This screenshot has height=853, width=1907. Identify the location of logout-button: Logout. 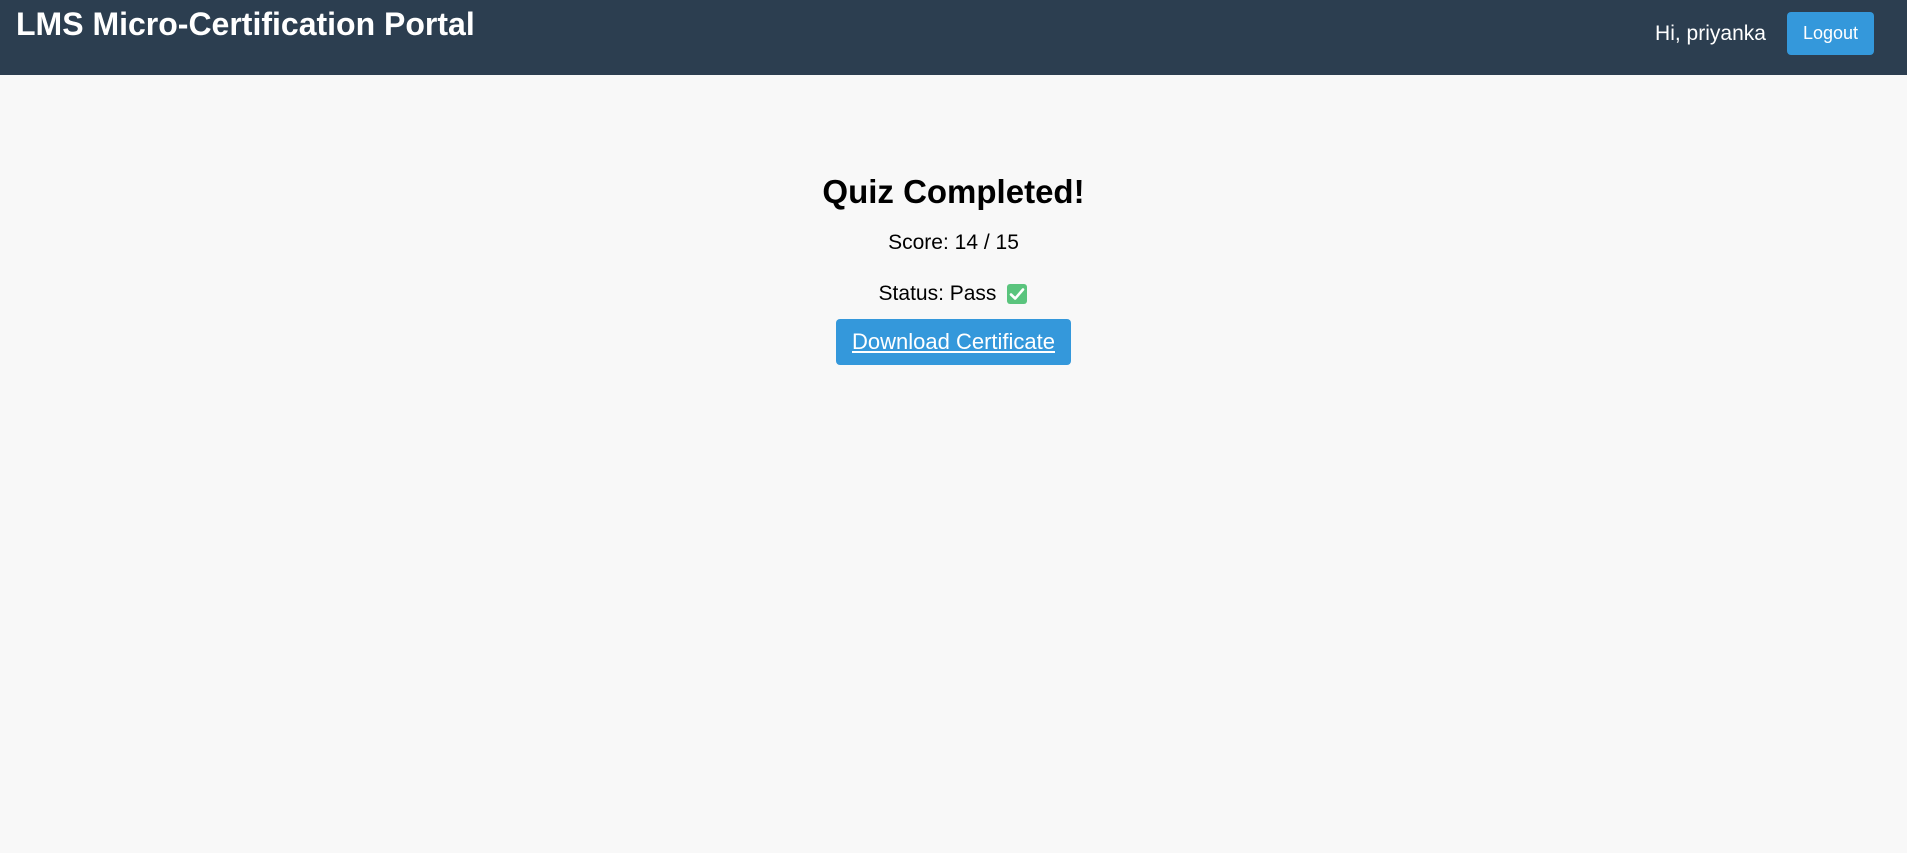
(1830, 33).